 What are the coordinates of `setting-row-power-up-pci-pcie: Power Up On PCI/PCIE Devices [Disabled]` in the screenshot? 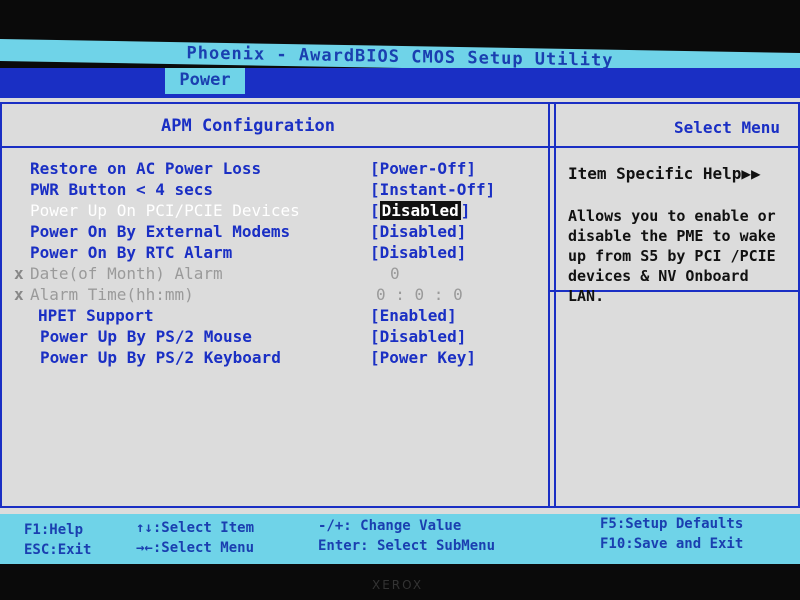 It's located at (279, 210).